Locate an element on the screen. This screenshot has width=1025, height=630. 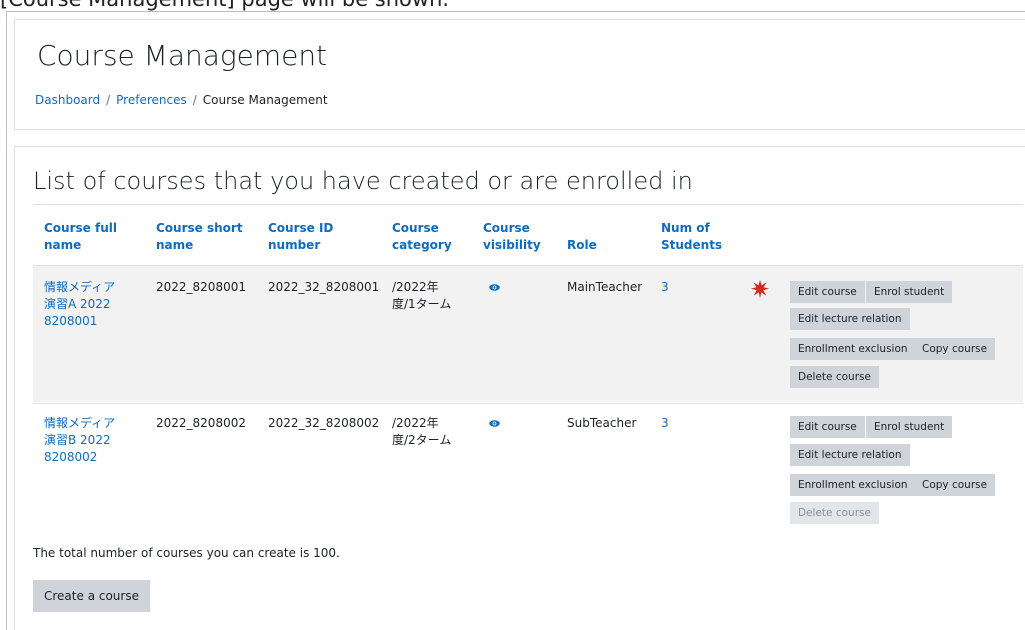
column-header-category: Course category is located at coordinates (422, 237).